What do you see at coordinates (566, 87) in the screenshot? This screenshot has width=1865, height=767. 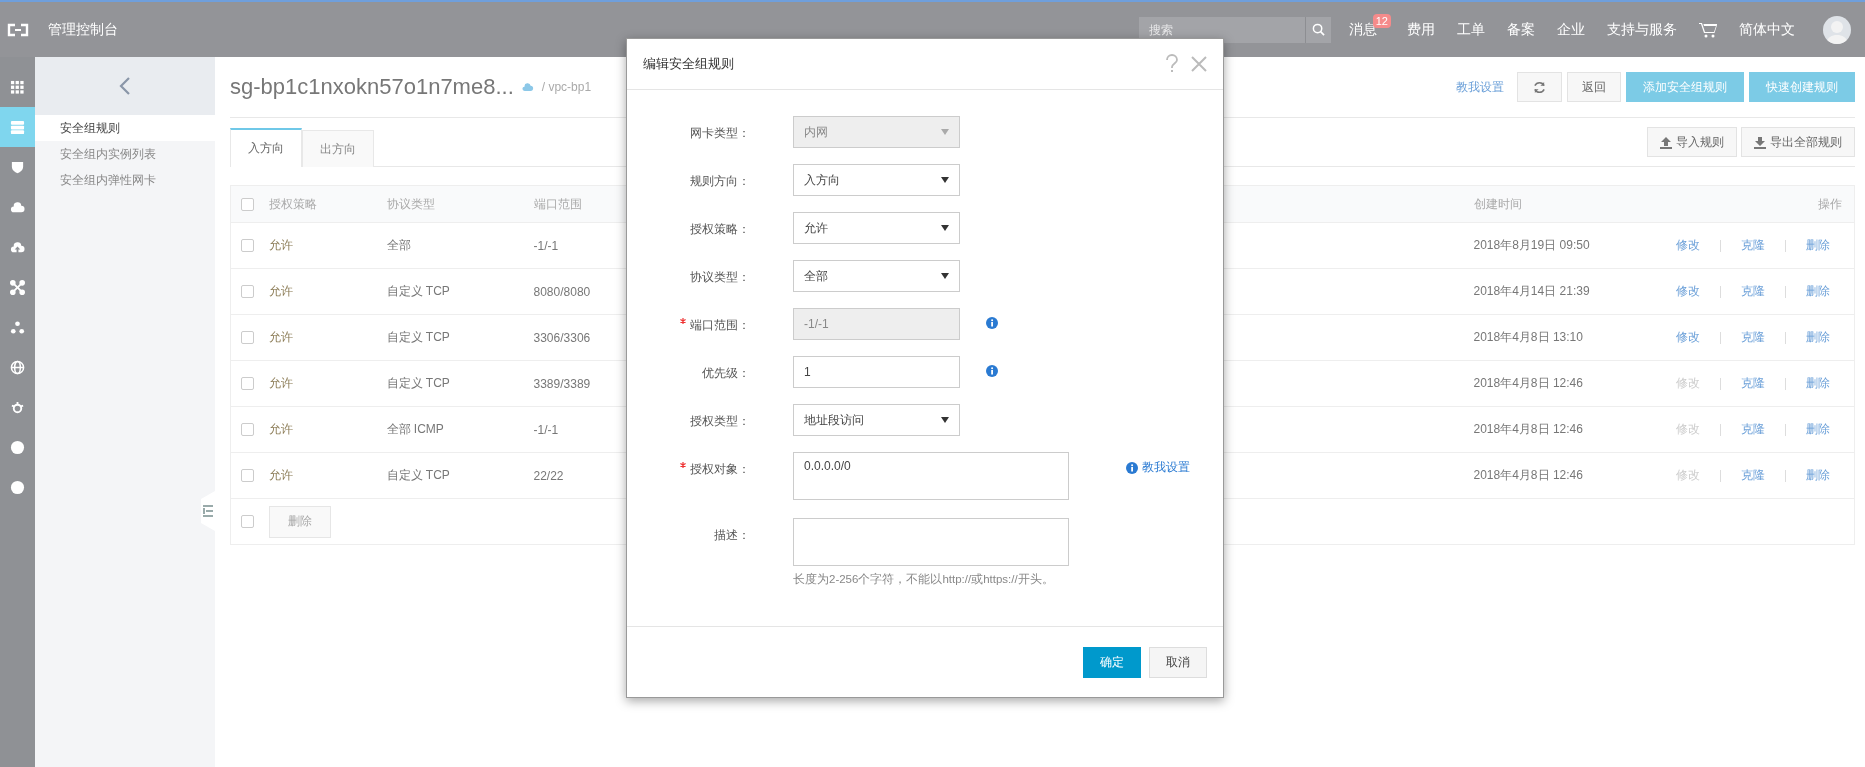 I see `breadcrumb: / vpc-bp1` at bounding box center [566, 87].